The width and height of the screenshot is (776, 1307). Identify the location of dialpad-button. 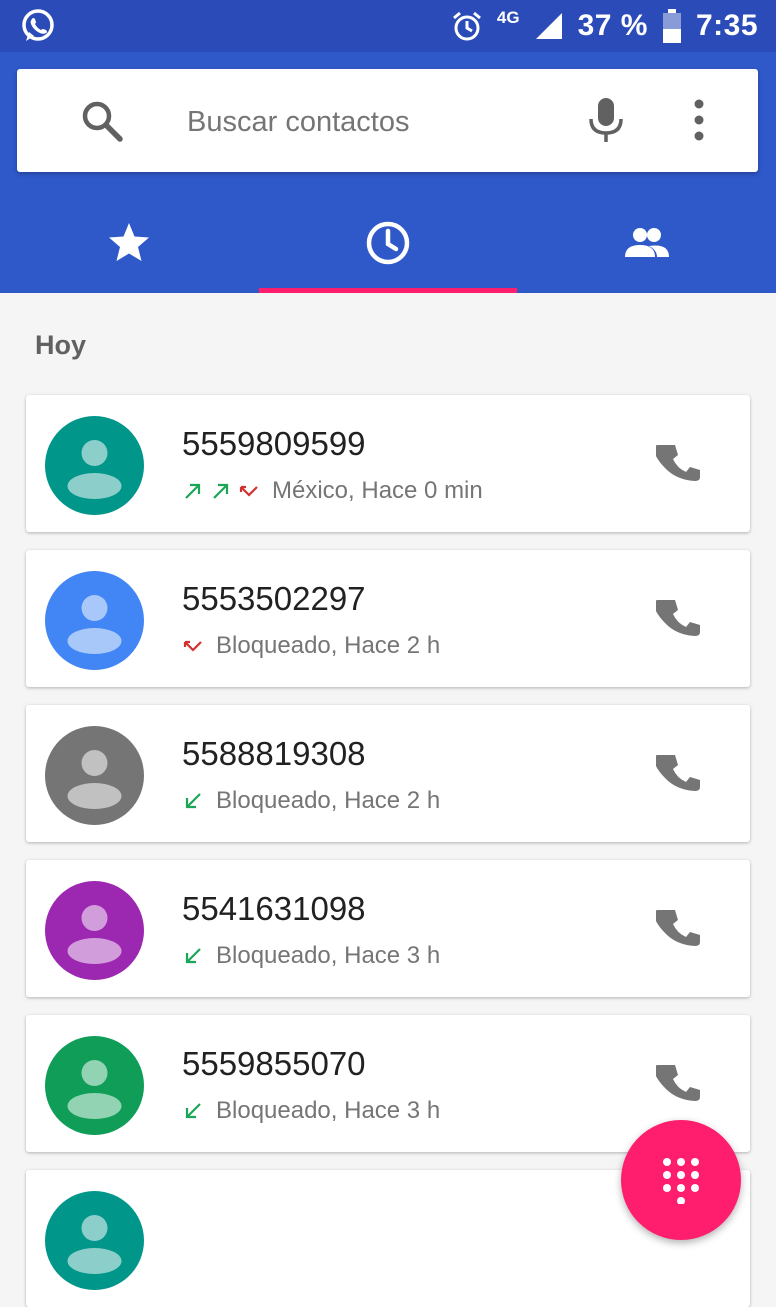
(681, 1180).